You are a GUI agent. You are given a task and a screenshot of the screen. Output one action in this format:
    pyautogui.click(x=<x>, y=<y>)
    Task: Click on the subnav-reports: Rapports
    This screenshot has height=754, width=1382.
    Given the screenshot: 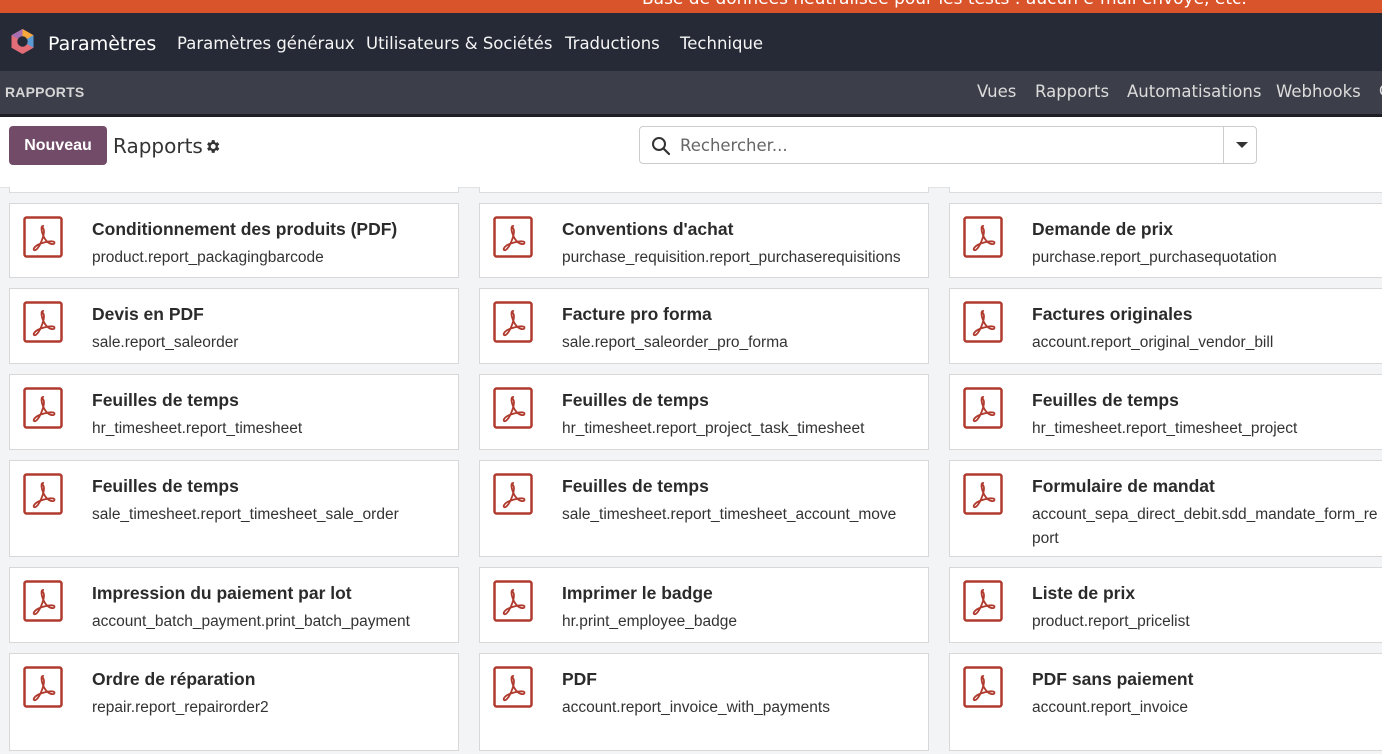 What is the action you would take?
    pyautogui.click(x=1072, y=91)
    